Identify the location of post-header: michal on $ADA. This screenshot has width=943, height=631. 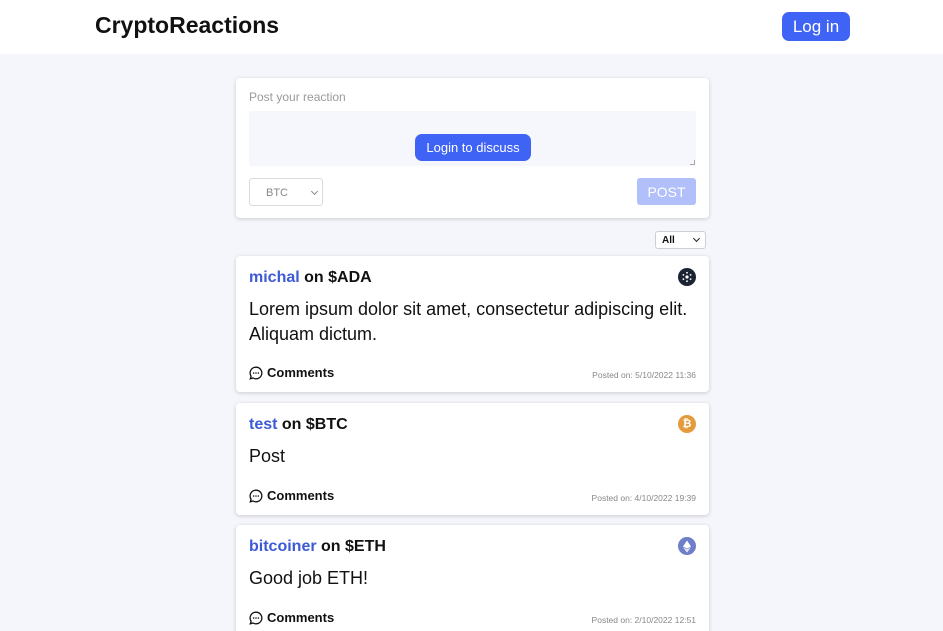
(310, 278).